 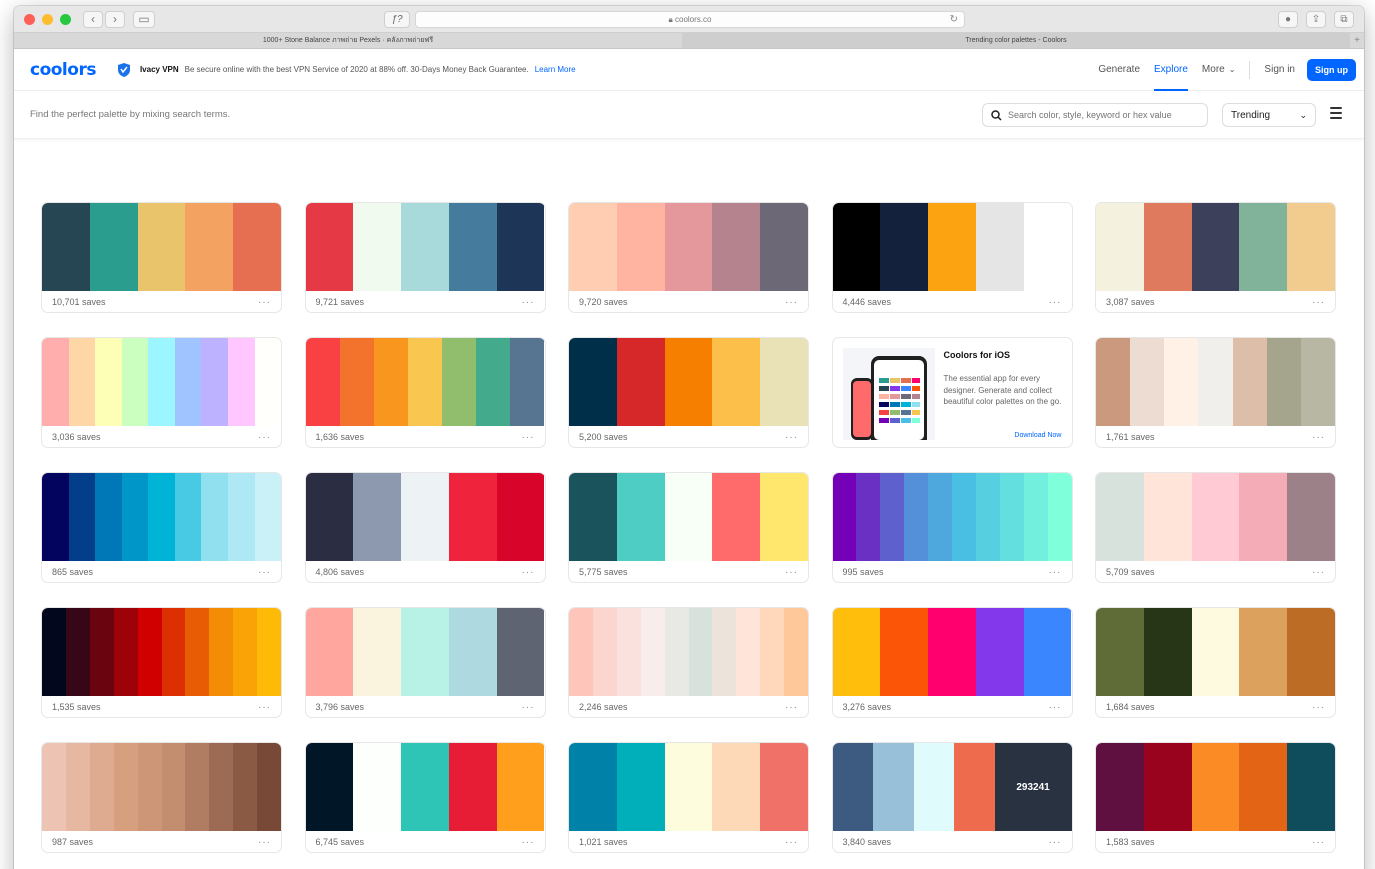 I want to click on palette-card: 995 saves ···, so click(x=952, y=527).